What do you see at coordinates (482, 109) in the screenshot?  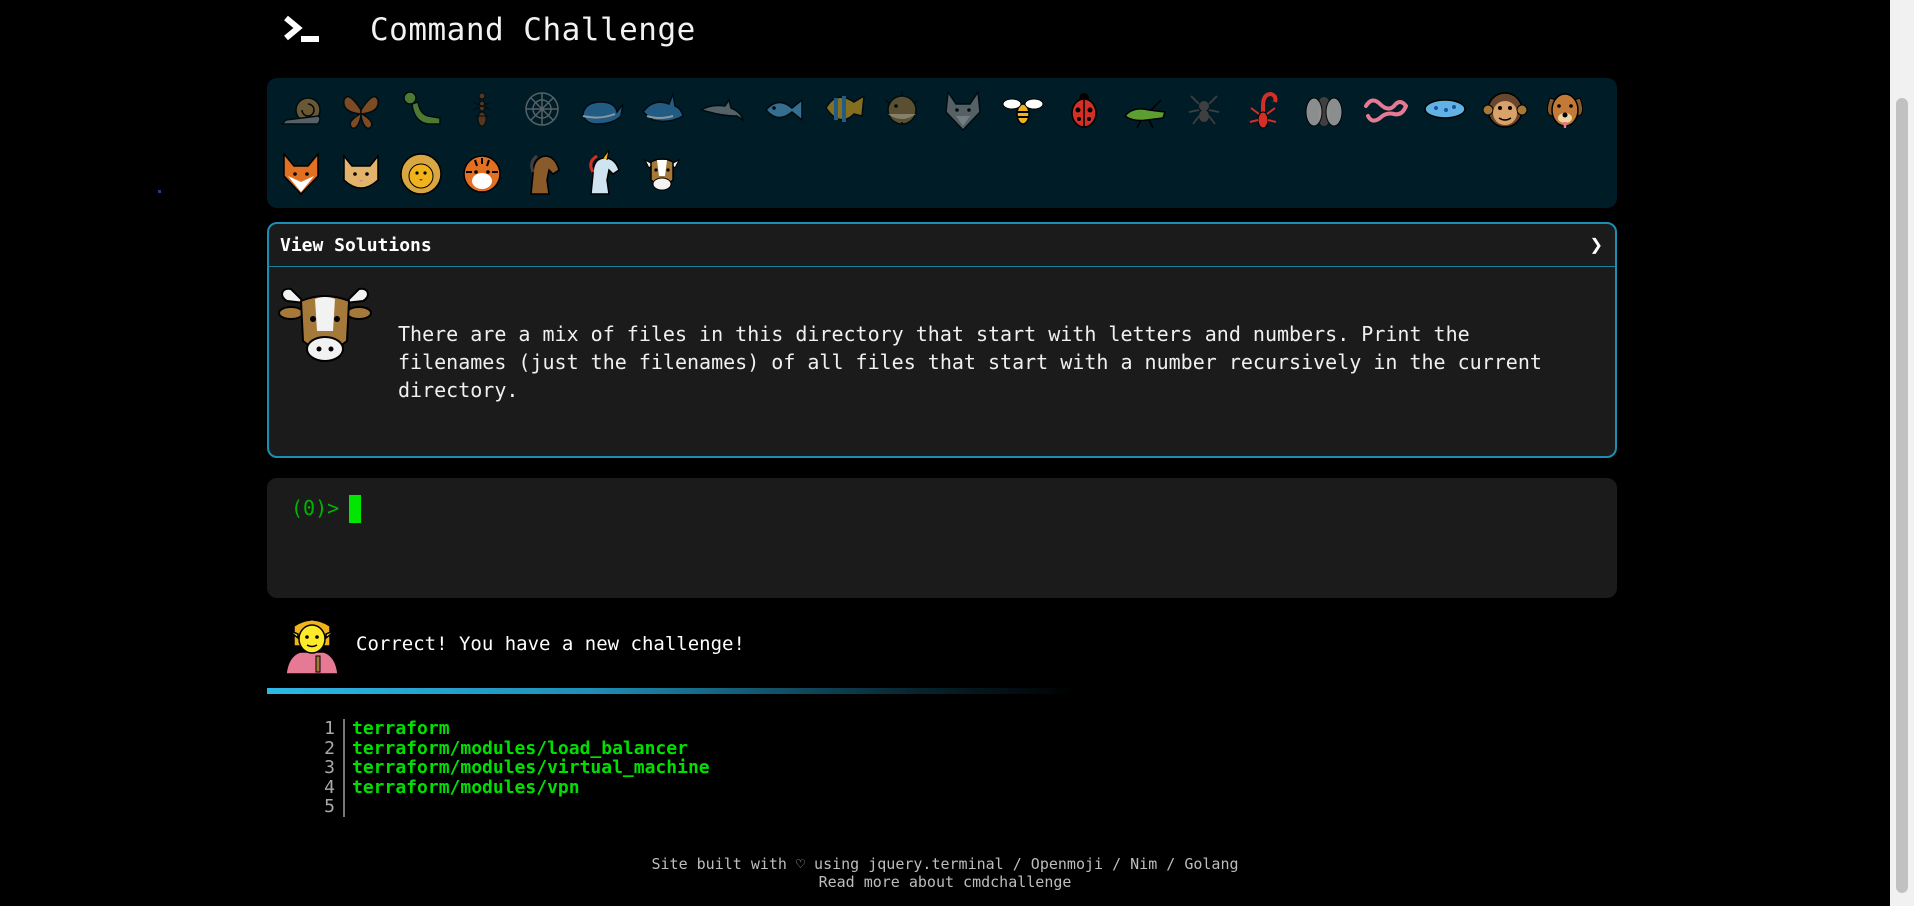 I see `ant-icon` at bounding box center [482, 109].